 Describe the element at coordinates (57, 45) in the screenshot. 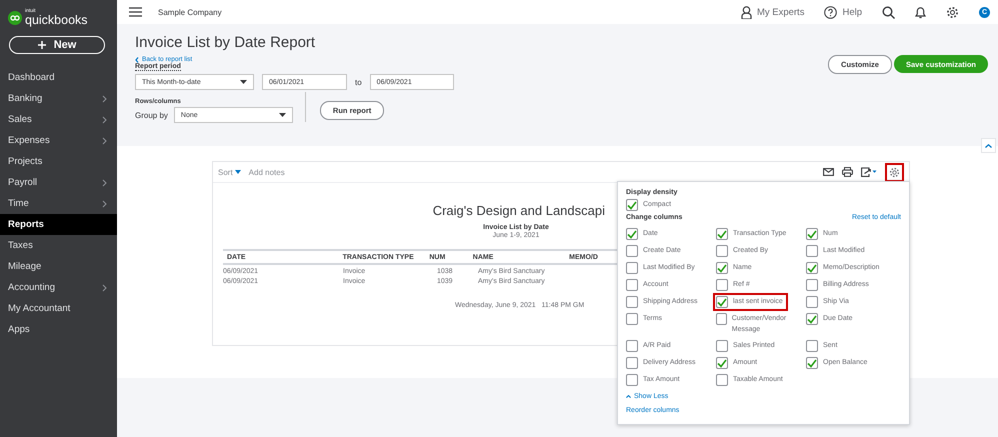

I see `new-button: New` at that location.